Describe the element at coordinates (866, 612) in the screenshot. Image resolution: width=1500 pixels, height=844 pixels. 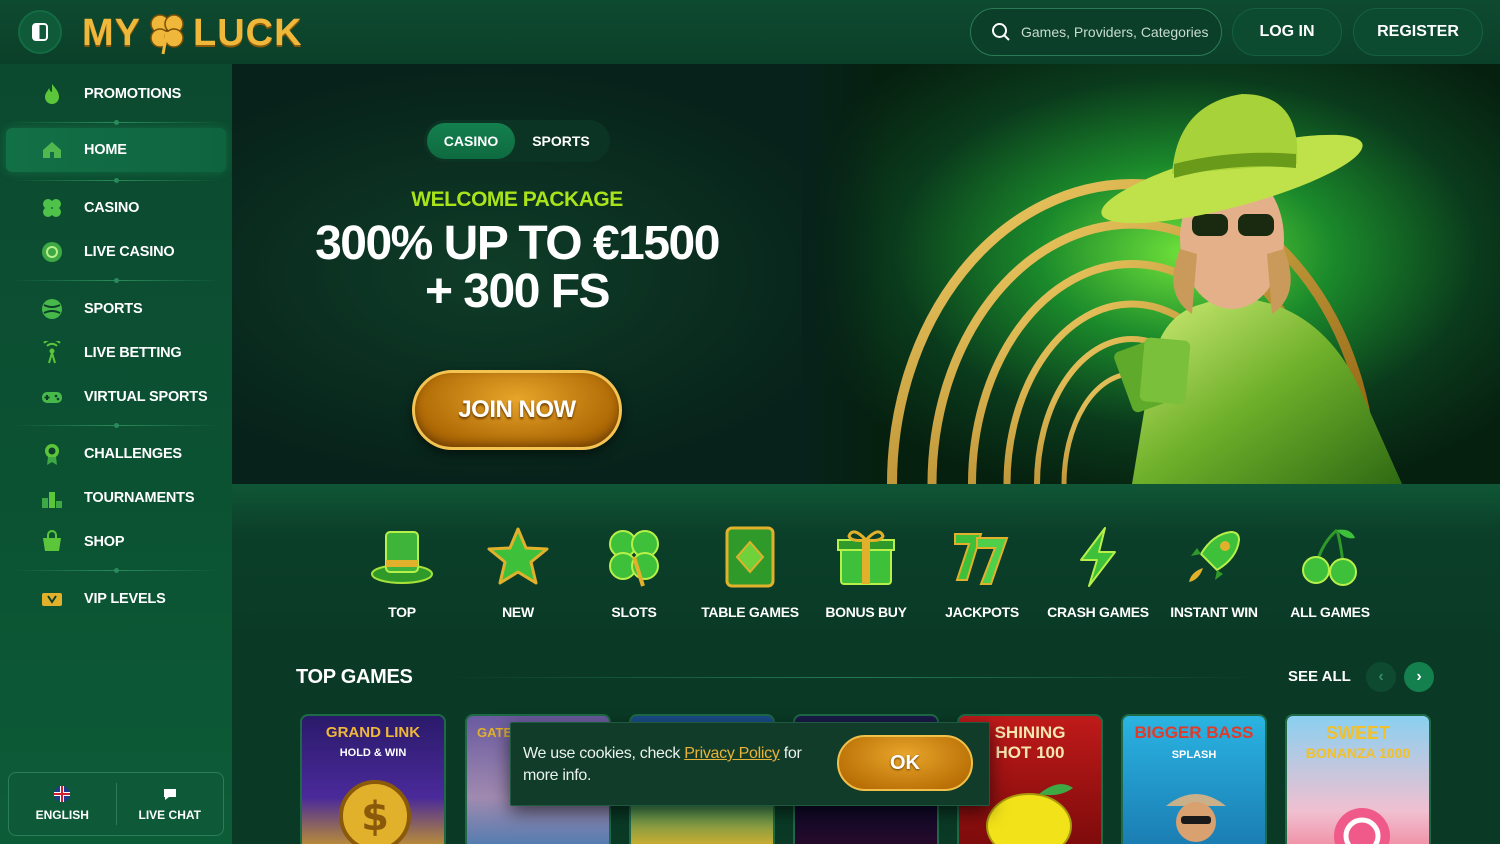
I see `category-label: BONUS BUY` at that location.